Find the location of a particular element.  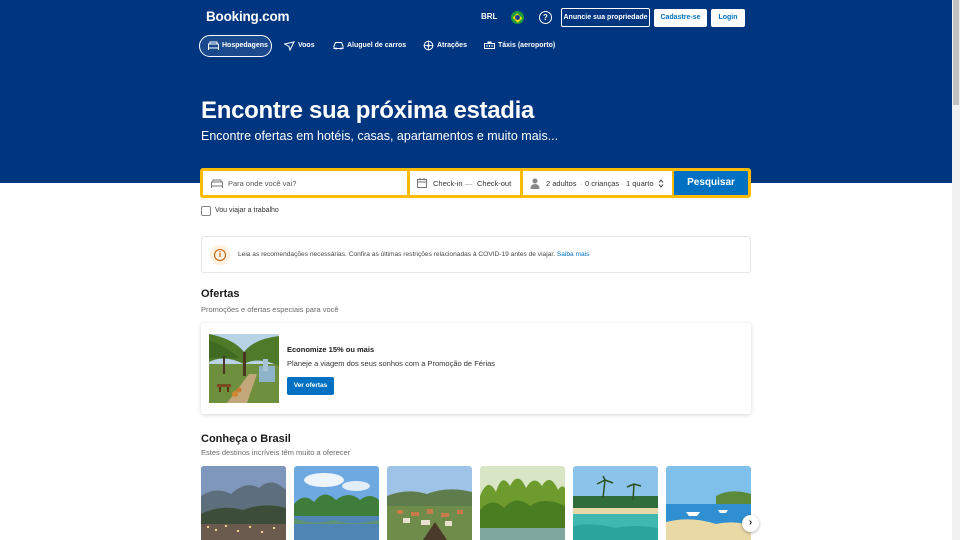

offers-subtitle: Promoções e ofertas especiais para você is located at coordinates (270, 309).